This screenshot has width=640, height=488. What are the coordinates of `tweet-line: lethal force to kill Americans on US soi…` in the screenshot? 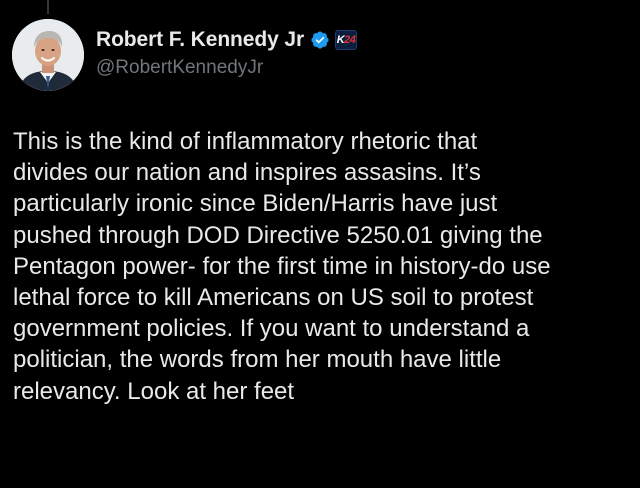 It's located at (273, 298).